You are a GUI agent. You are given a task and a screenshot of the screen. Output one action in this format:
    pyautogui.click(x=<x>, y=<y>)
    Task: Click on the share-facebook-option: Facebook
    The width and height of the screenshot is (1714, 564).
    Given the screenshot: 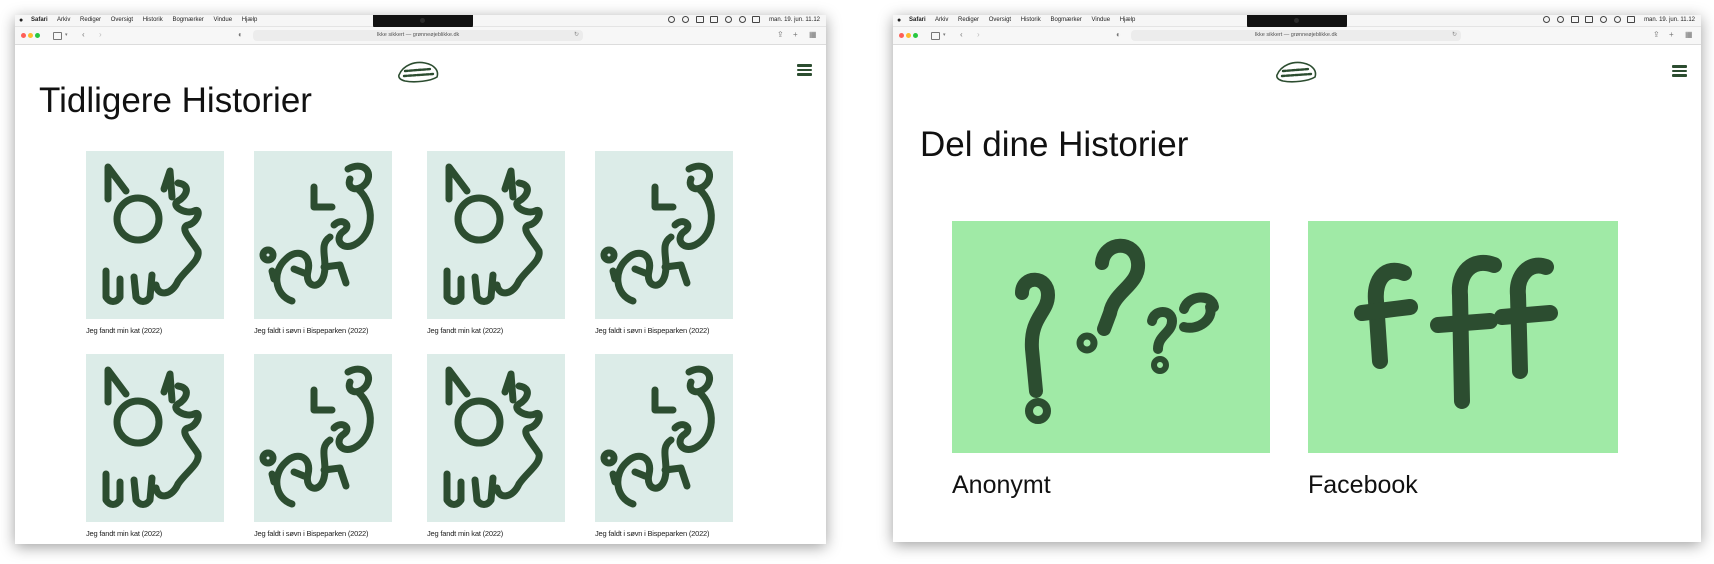 What is the action you would take?
    pyautogui.click(x=1463, y=360)
    